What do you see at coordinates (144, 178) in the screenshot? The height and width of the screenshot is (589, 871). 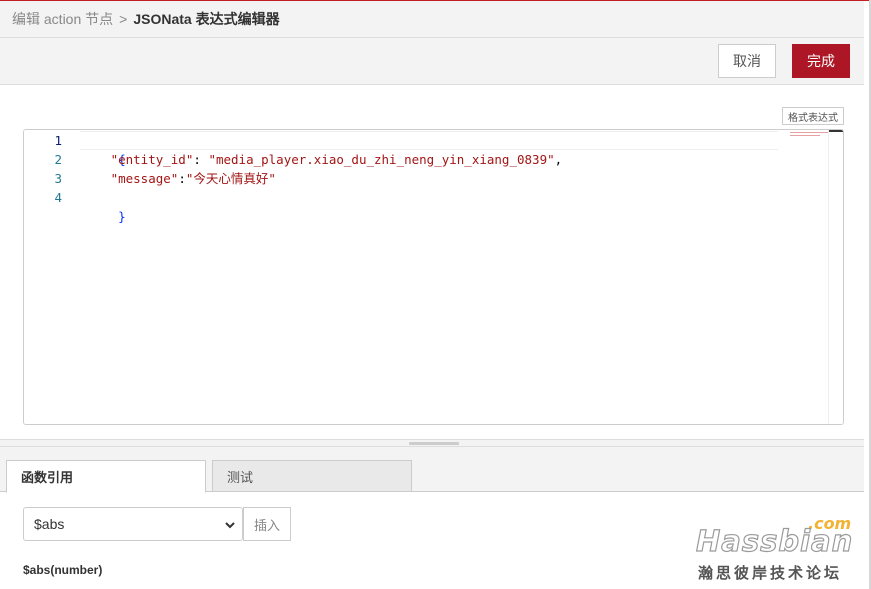 I see `json-key: "message"` at bounding box center [144, 178].